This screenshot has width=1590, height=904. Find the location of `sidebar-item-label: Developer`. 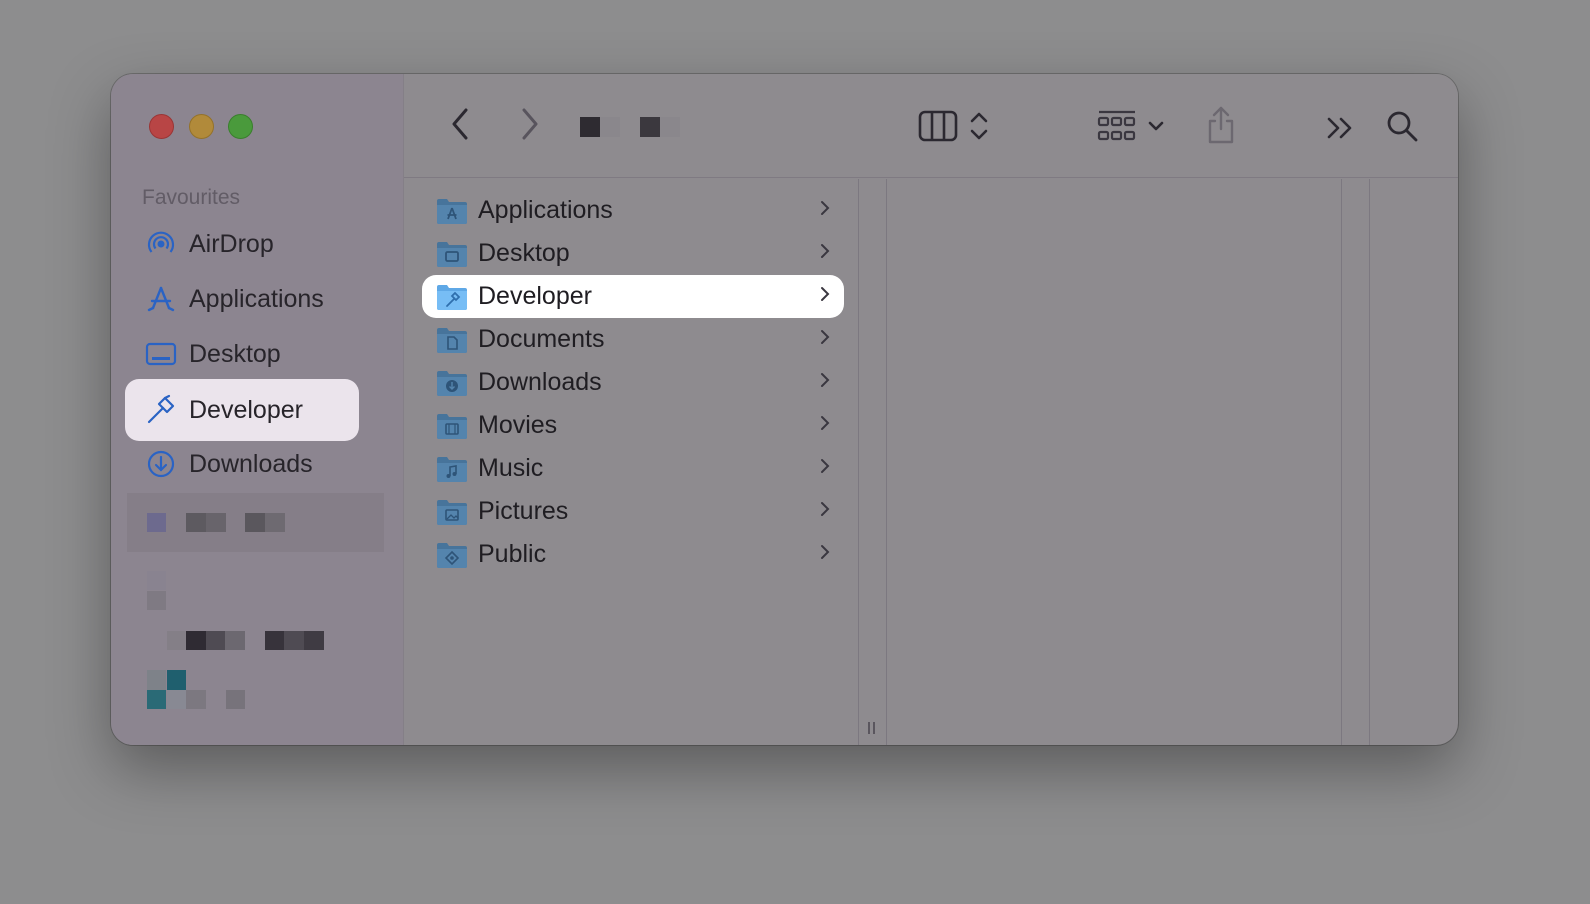

sidebar-item-label: Developer is located at coordinates (246, 409).